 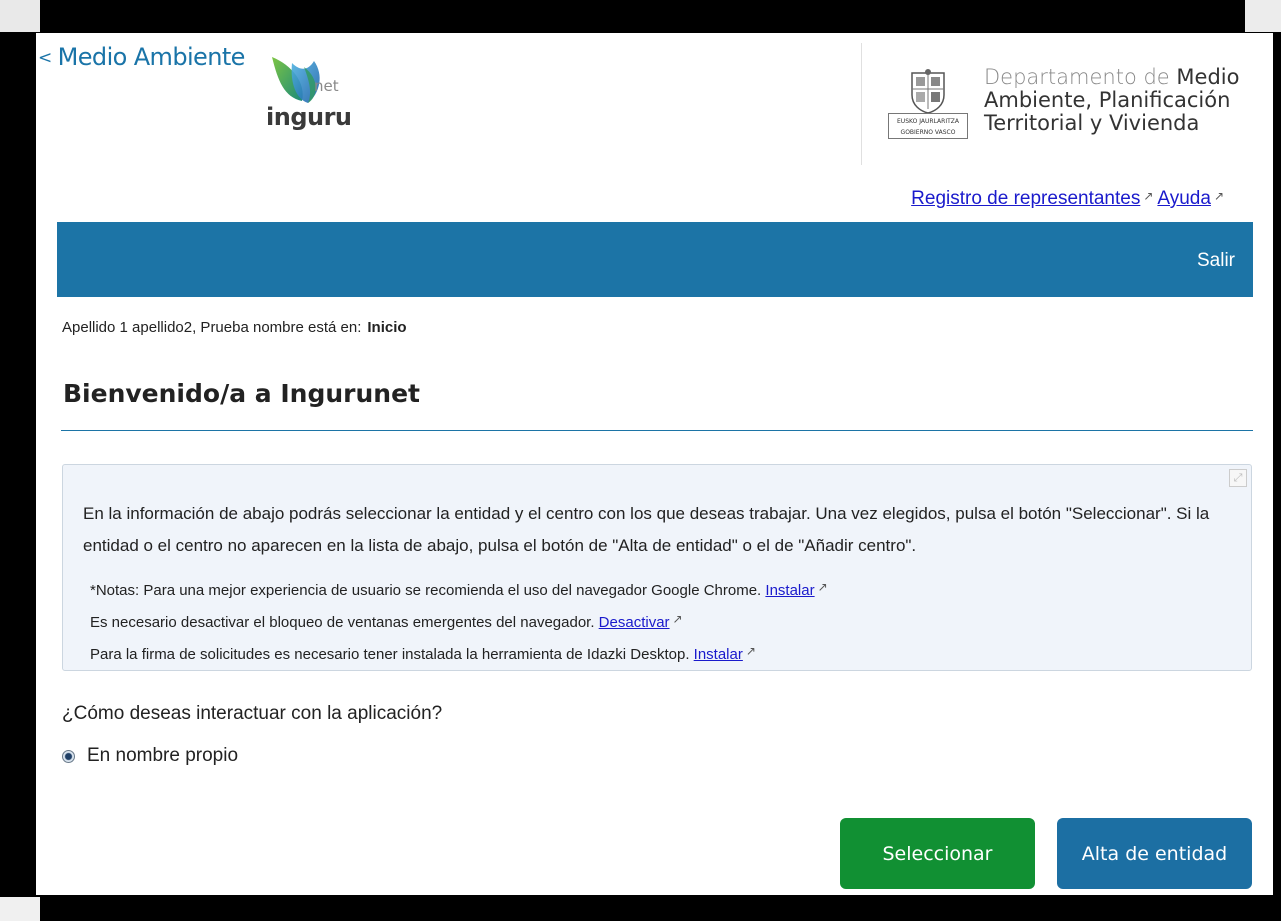 I want to click on logo-suffix: net, so click(x=326, y=86).